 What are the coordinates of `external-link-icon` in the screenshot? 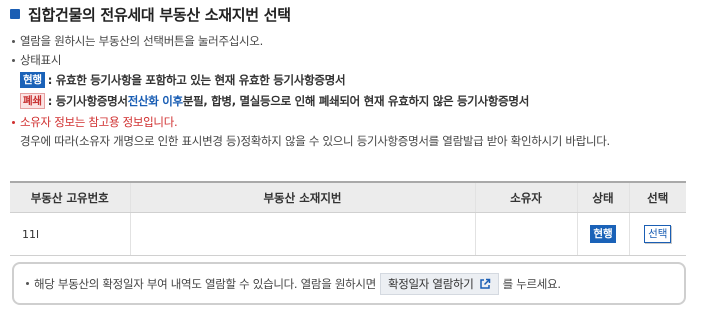 It's located at (484, 283).